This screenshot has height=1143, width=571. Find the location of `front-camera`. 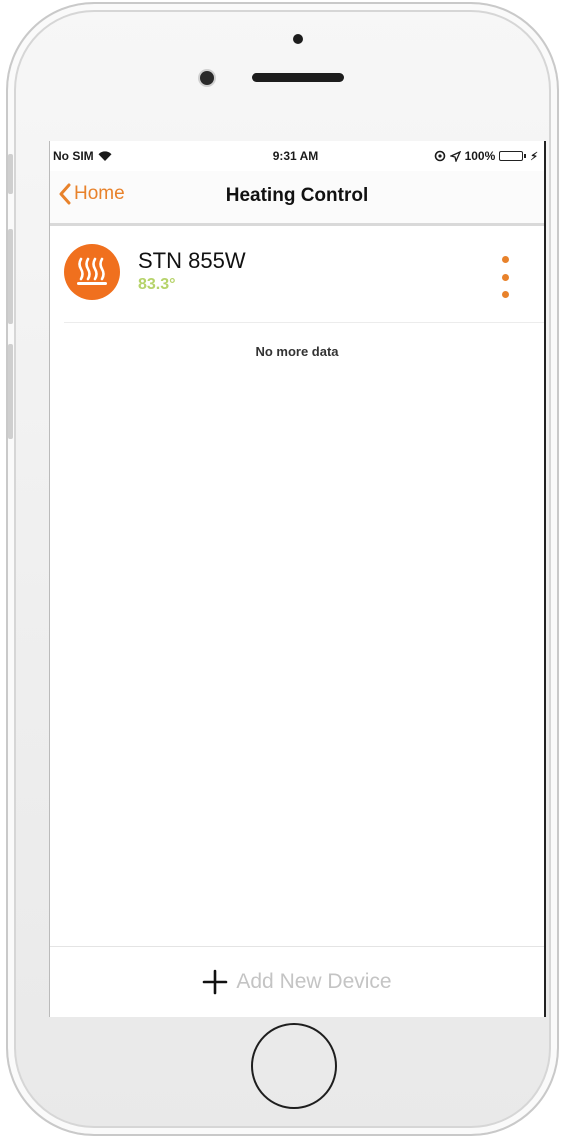

front-camera is located at coordinates (207, 78).